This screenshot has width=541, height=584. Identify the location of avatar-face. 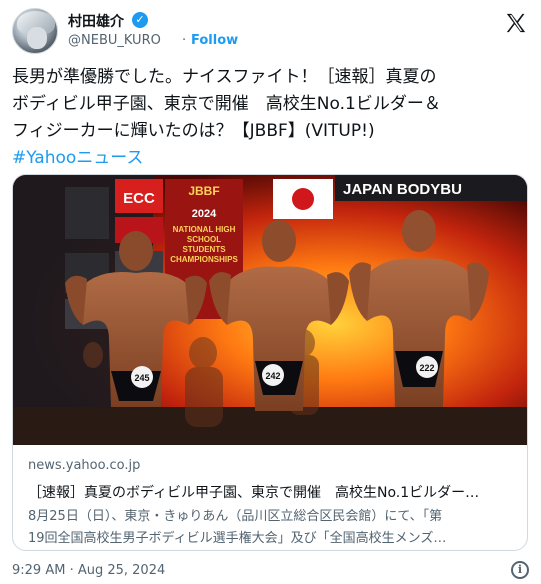
(37, 38).